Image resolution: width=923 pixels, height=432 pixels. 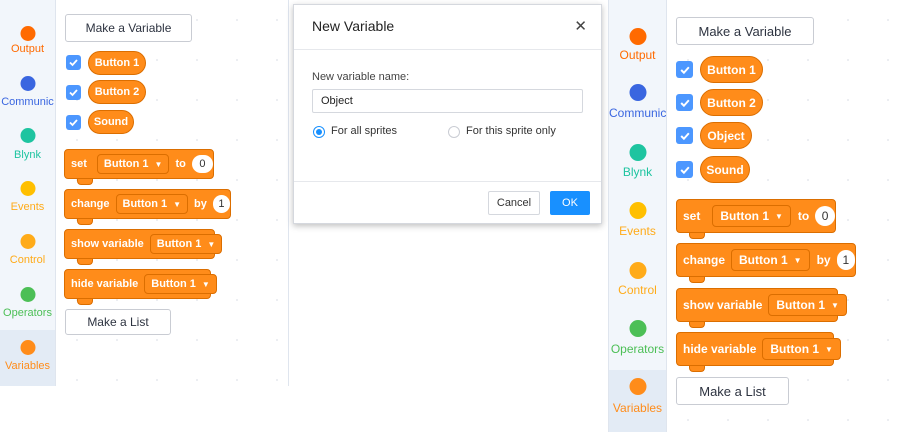 I want to click on category-label: Events, so click(x=637, y=231).